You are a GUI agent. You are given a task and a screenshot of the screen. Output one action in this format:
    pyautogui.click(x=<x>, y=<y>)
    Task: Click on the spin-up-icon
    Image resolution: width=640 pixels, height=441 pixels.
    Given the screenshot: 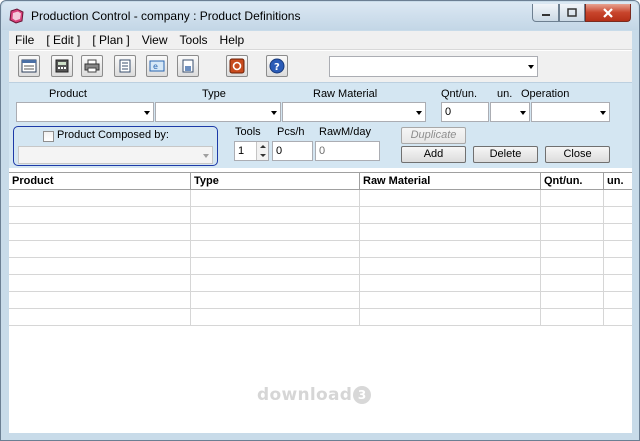 What is the action you would take?
    pyautogui.click(x=263, y=146)
    